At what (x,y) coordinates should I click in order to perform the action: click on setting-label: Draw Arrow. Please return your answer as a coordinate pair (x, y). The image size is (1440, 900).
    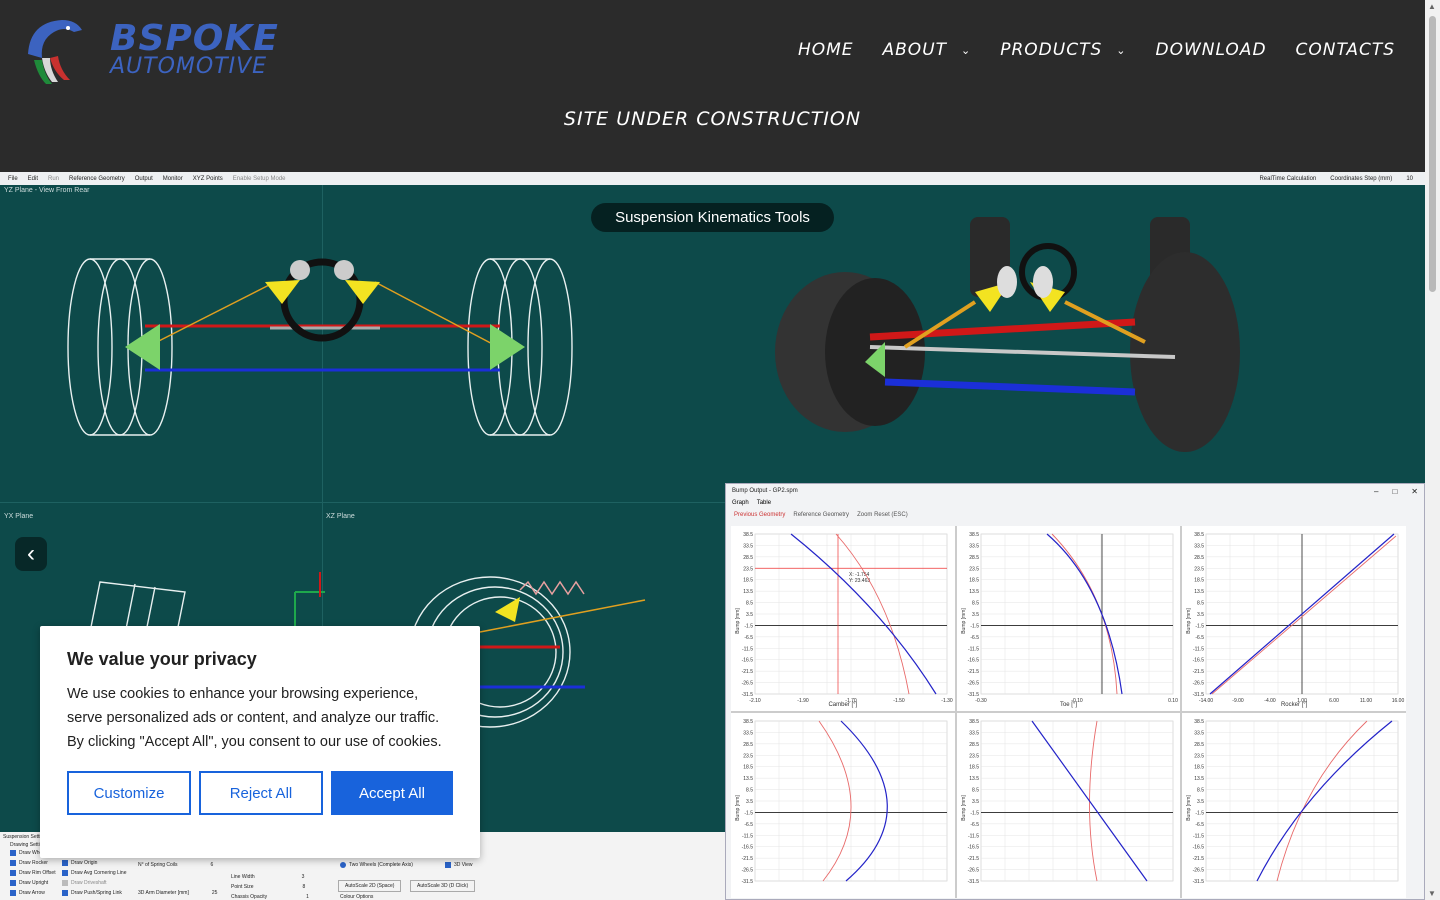
    Looking at the image, I should click on (32, 893).